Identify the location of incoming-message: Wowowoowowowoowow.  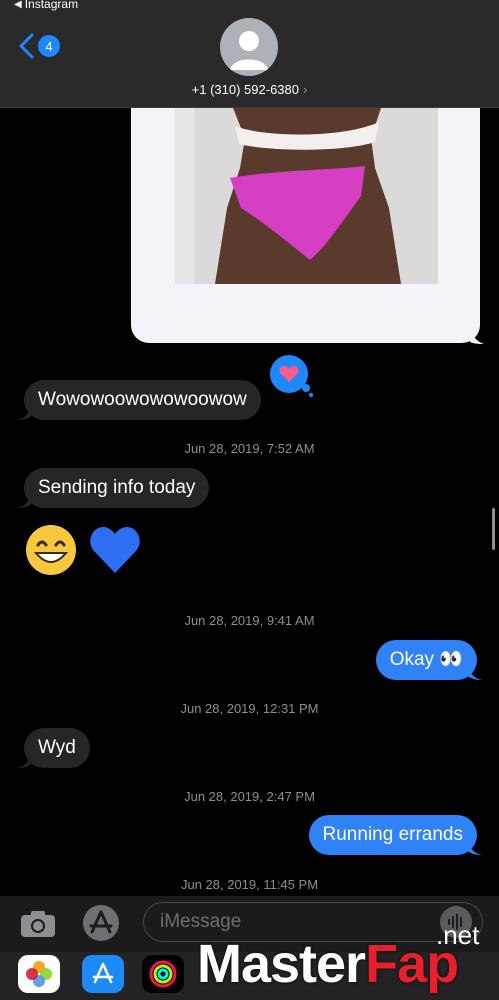
(142, 400).